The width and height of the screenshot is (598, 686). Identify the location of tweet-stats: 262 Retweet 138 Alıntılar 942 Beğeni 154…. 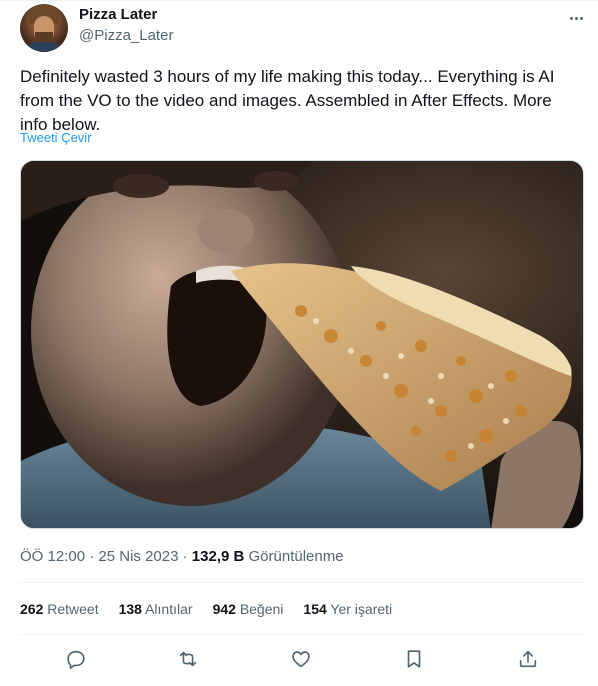
(216, 609).